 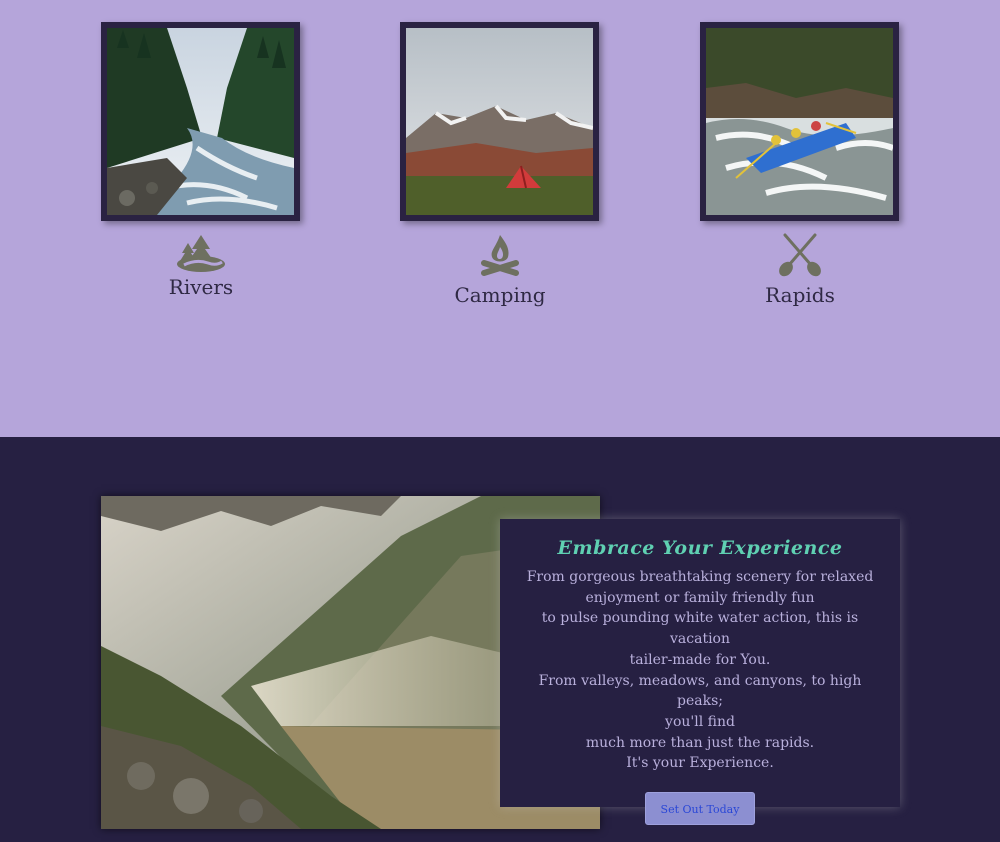 What do you see at coordinates (800, 255) in the screenshot?
I see `crossed-paddles-icon` at bounding box center [800, 255].